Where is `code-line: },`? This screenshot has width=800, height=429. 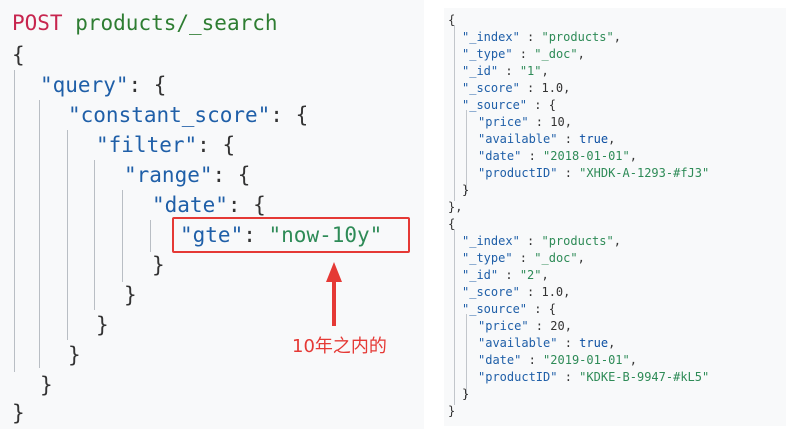
code-line: }, is located at coordinates (455, 207).